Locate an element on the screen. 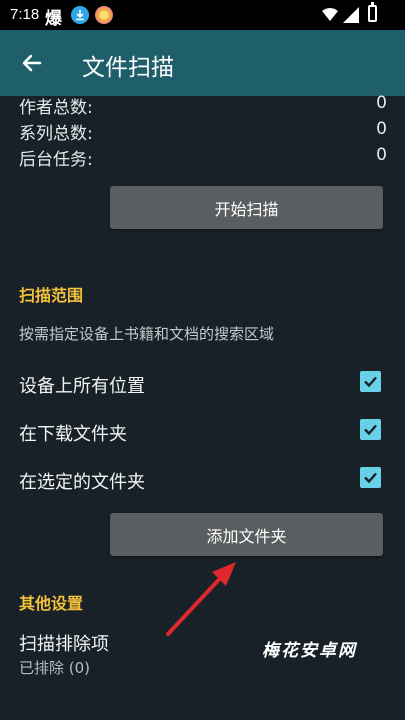  battery-icon is located at coordinates (372, 12).